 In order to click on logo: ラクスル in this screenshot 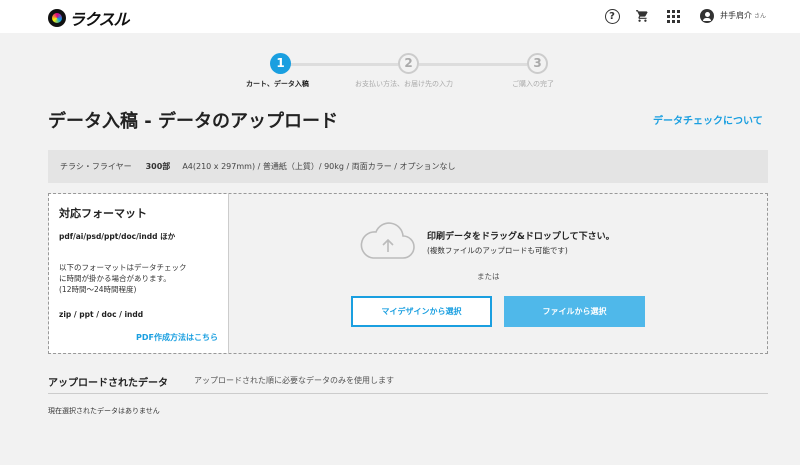, I will do `click(89, 18)`.